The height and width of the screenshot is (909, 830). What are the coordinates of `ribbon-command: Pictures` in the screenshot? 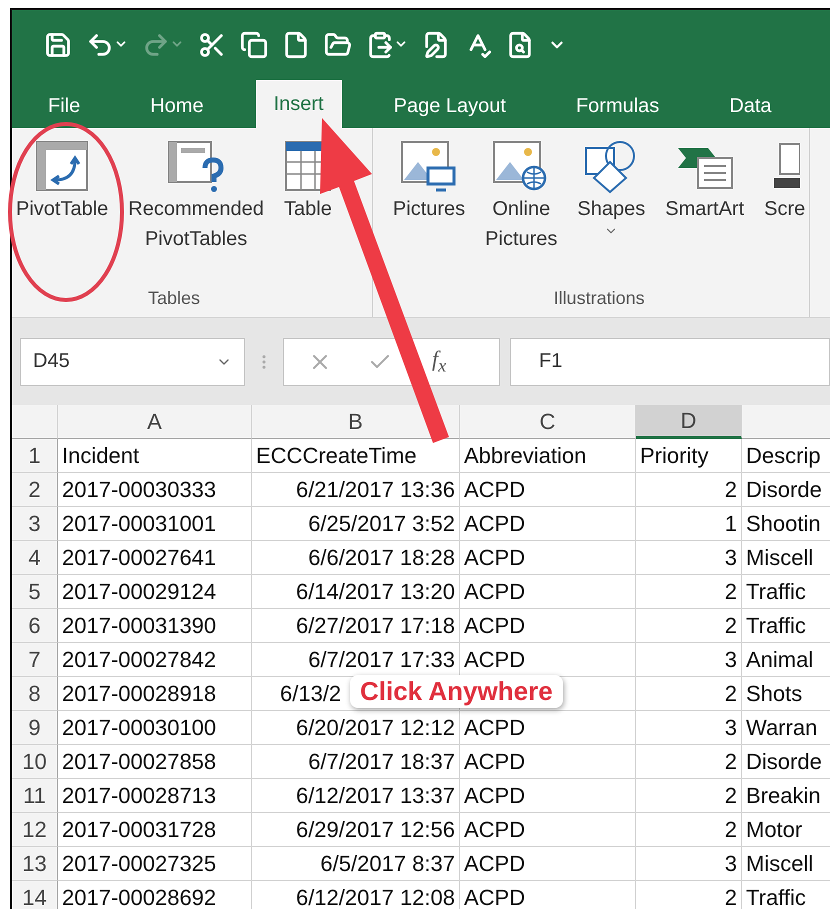 It's located at (429, 208).